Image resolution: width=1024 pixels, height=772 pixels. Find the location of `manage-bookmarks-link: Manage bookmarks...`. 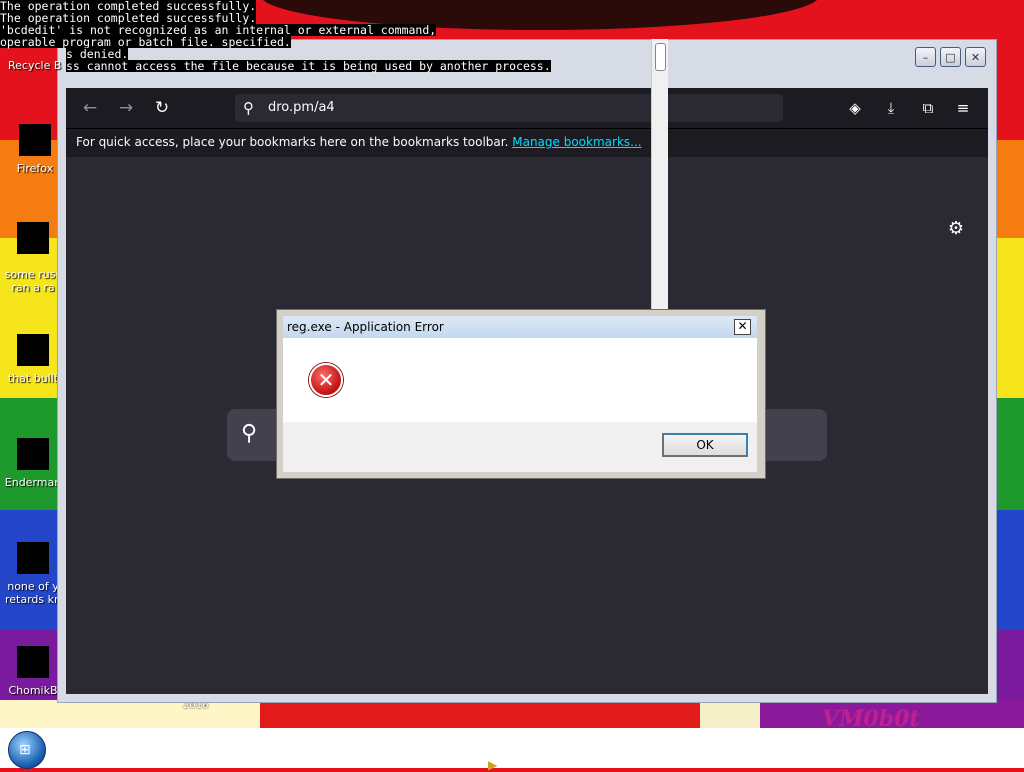

manage-bookmarks-link: Manage bookmarks... is located at coordinates (576, 142).